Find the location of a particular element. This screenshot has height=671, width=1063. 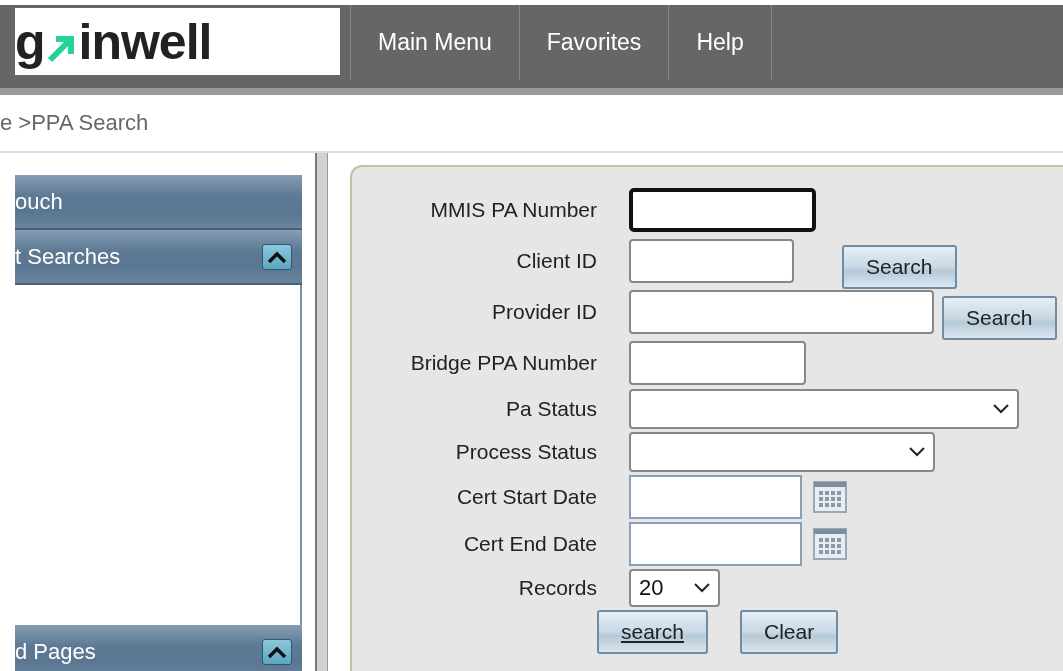

field-label: Process Status is located at coordinates (525, 452).